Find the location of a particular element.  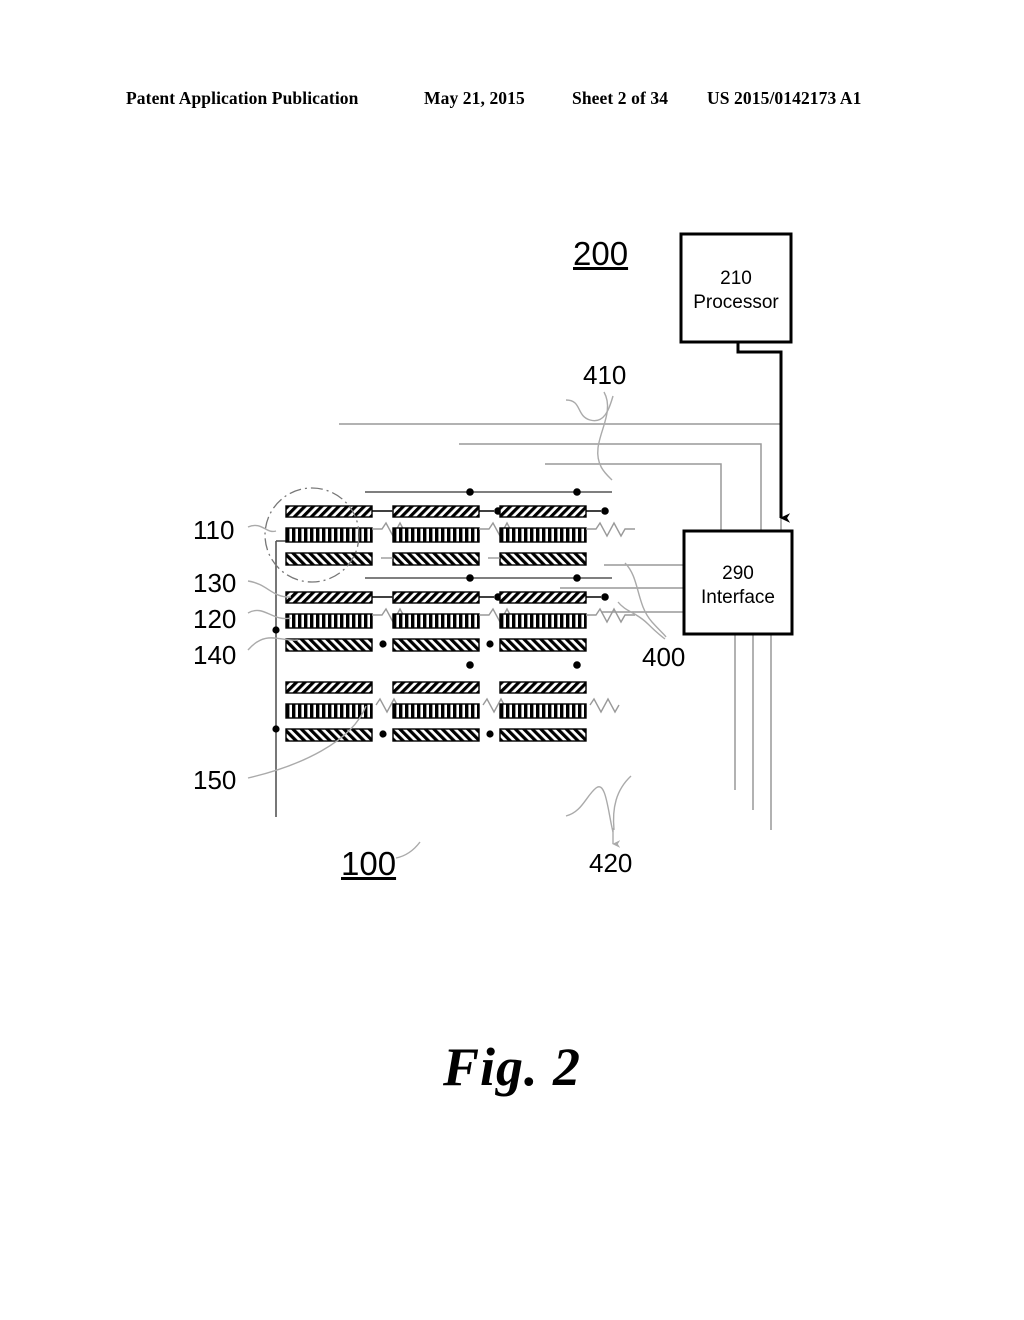

interface-box-label: Interface is located at coordinates (738, 597).